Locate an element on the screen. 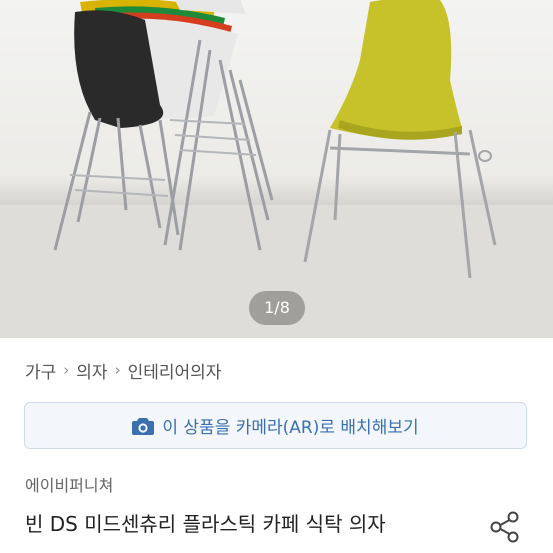 The image size is (553, 553). breadcrumb: 가구 › 의자 › 인테리어의자 is located at coordinates (123, 370).